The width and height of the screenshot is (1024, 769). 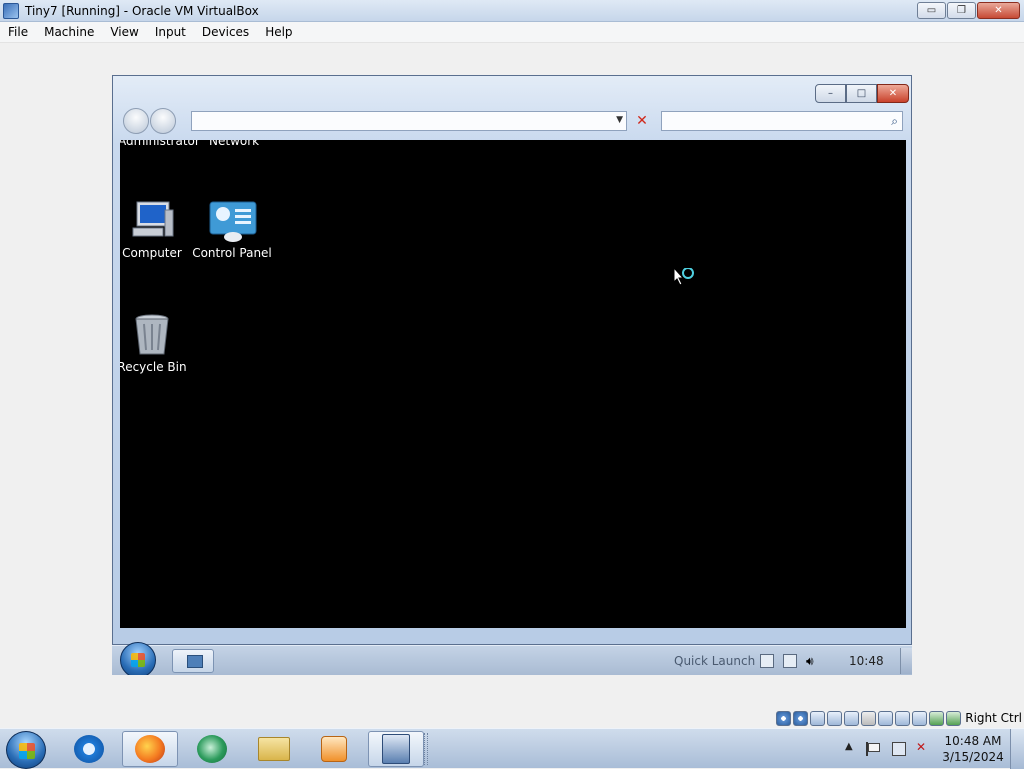 I want to click on host-clock-time: 10:48 AM, so click(x=973, y=741).